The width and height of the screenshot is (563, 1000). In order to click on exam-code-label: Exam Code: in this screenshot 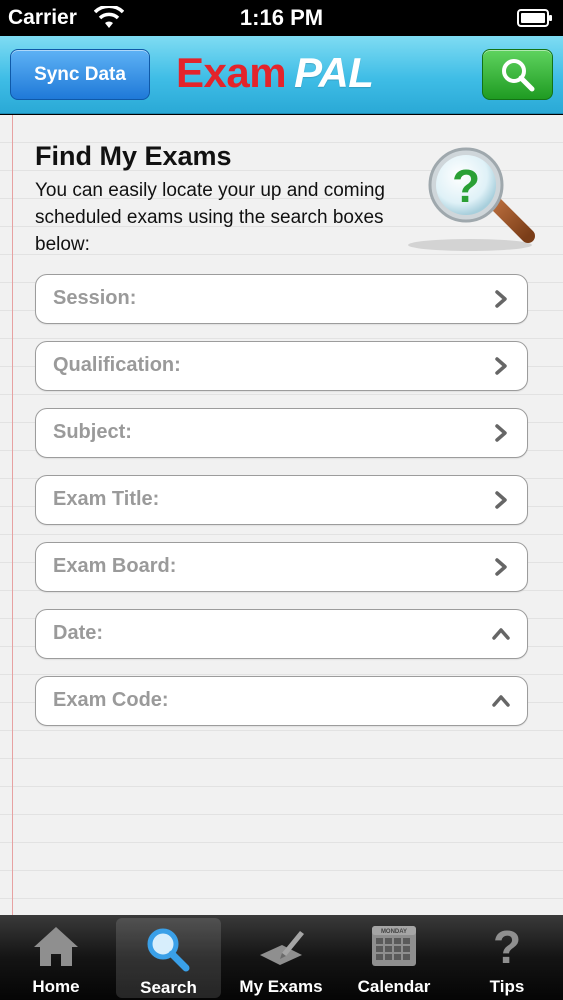, I will do `click(111, 700)`.